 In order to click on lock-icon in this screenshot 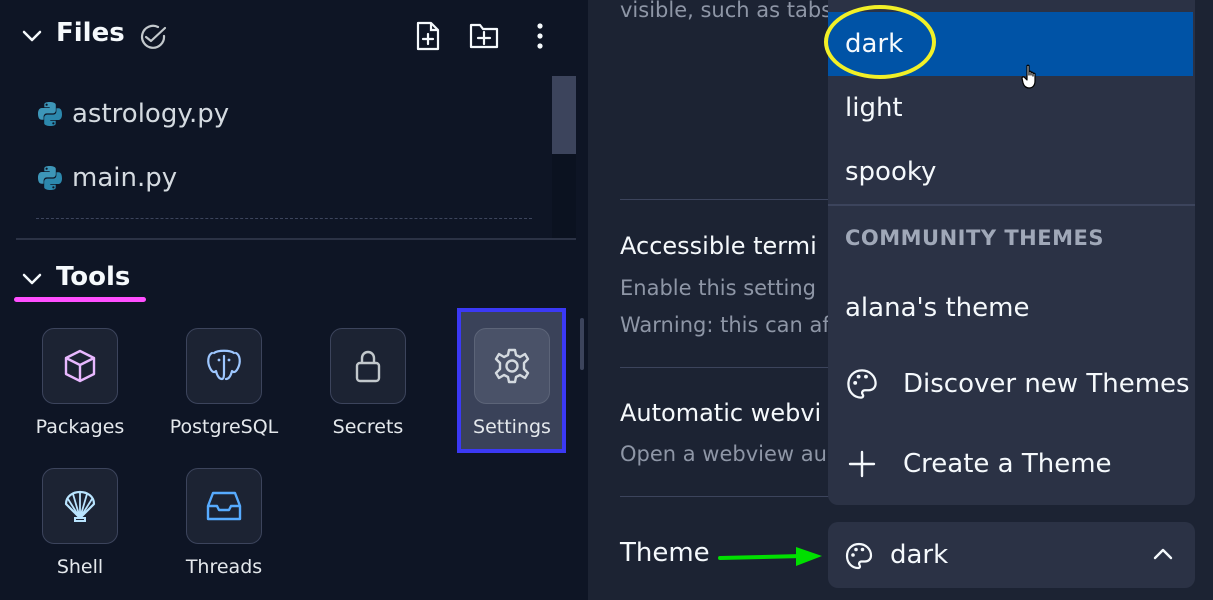, I will do `click(368, 366)`.